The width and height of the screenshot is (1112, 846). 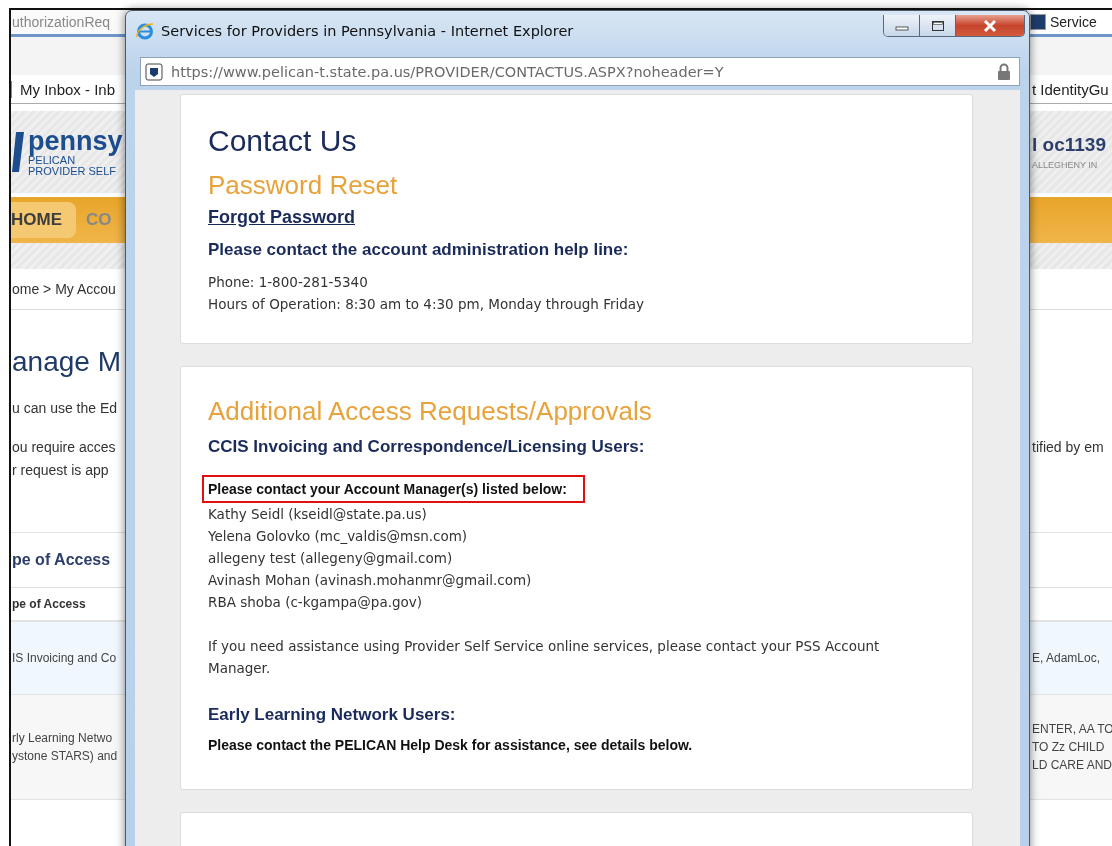 I want to click on section-title: Additional Access Requests/Approvals, so click(x=430, y=411).